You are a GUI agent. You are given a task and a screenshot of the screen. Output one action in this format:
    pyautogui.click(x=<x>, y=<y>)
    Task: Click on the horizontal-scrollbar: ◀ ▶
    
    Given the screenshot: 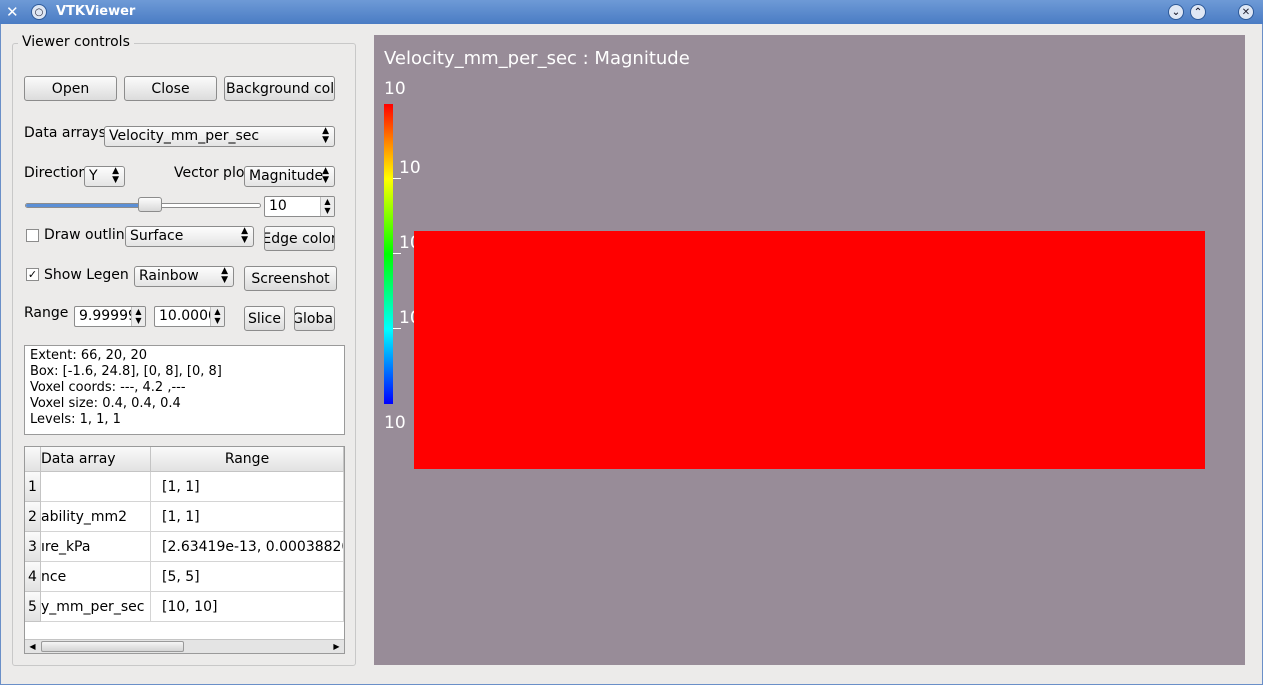 What is the action you would take?
    pyautogui.click(x=184, y=646)
    